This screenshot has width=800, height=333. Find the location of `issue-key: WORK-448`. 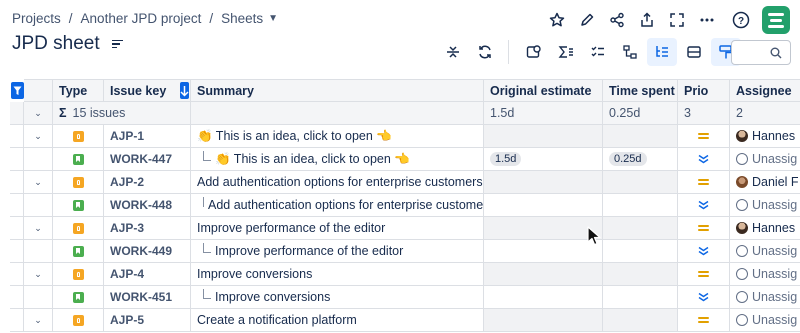

issue-key: WORK-448 is located at coordinates (147, 205).